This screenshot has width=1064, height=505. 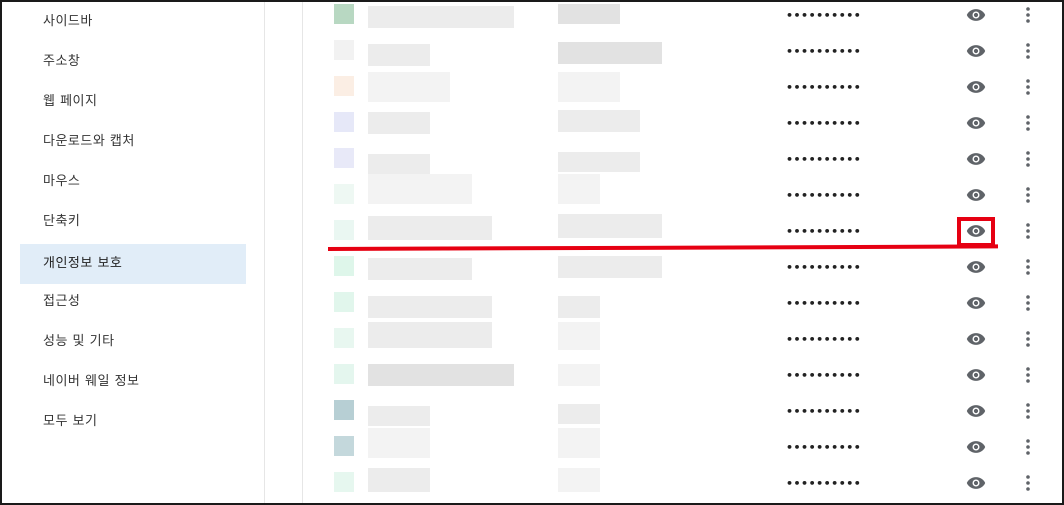 What do you see at coordinates (133, 264) in the screenshot?
I see `sidebar-item-privacy: 개인정보 보호` at bounding box center [133, 264].